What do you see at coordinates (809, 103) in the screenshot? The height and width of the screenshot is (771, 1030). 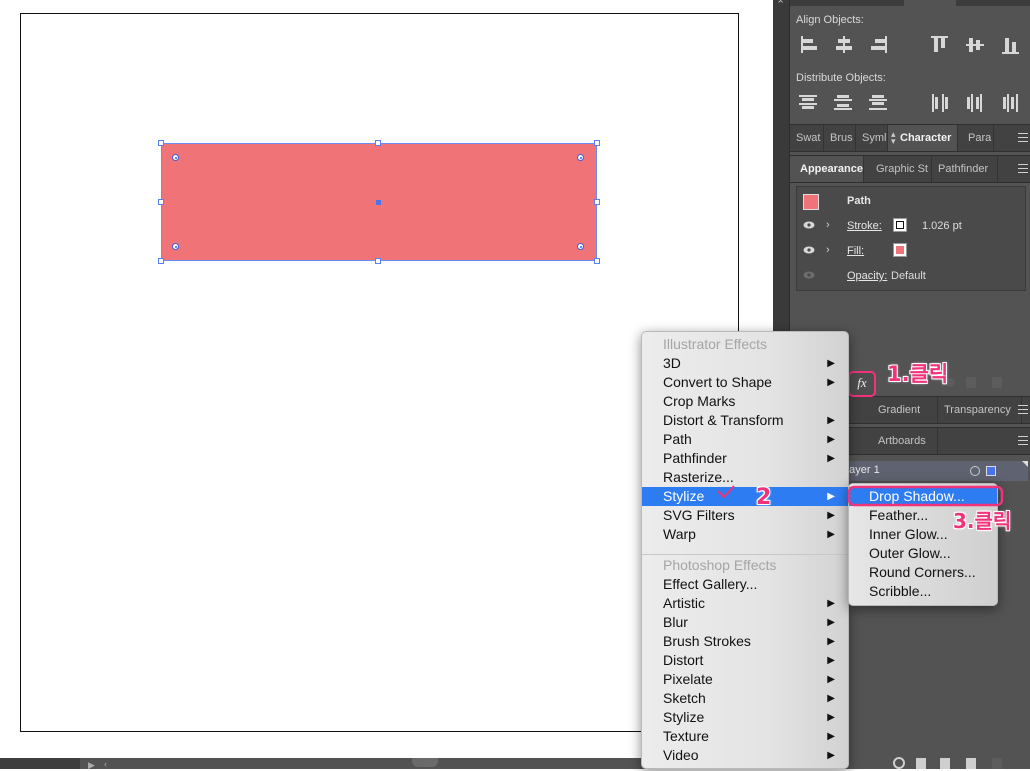 I see `distribute-top-button` at bounding box center [809, 103].